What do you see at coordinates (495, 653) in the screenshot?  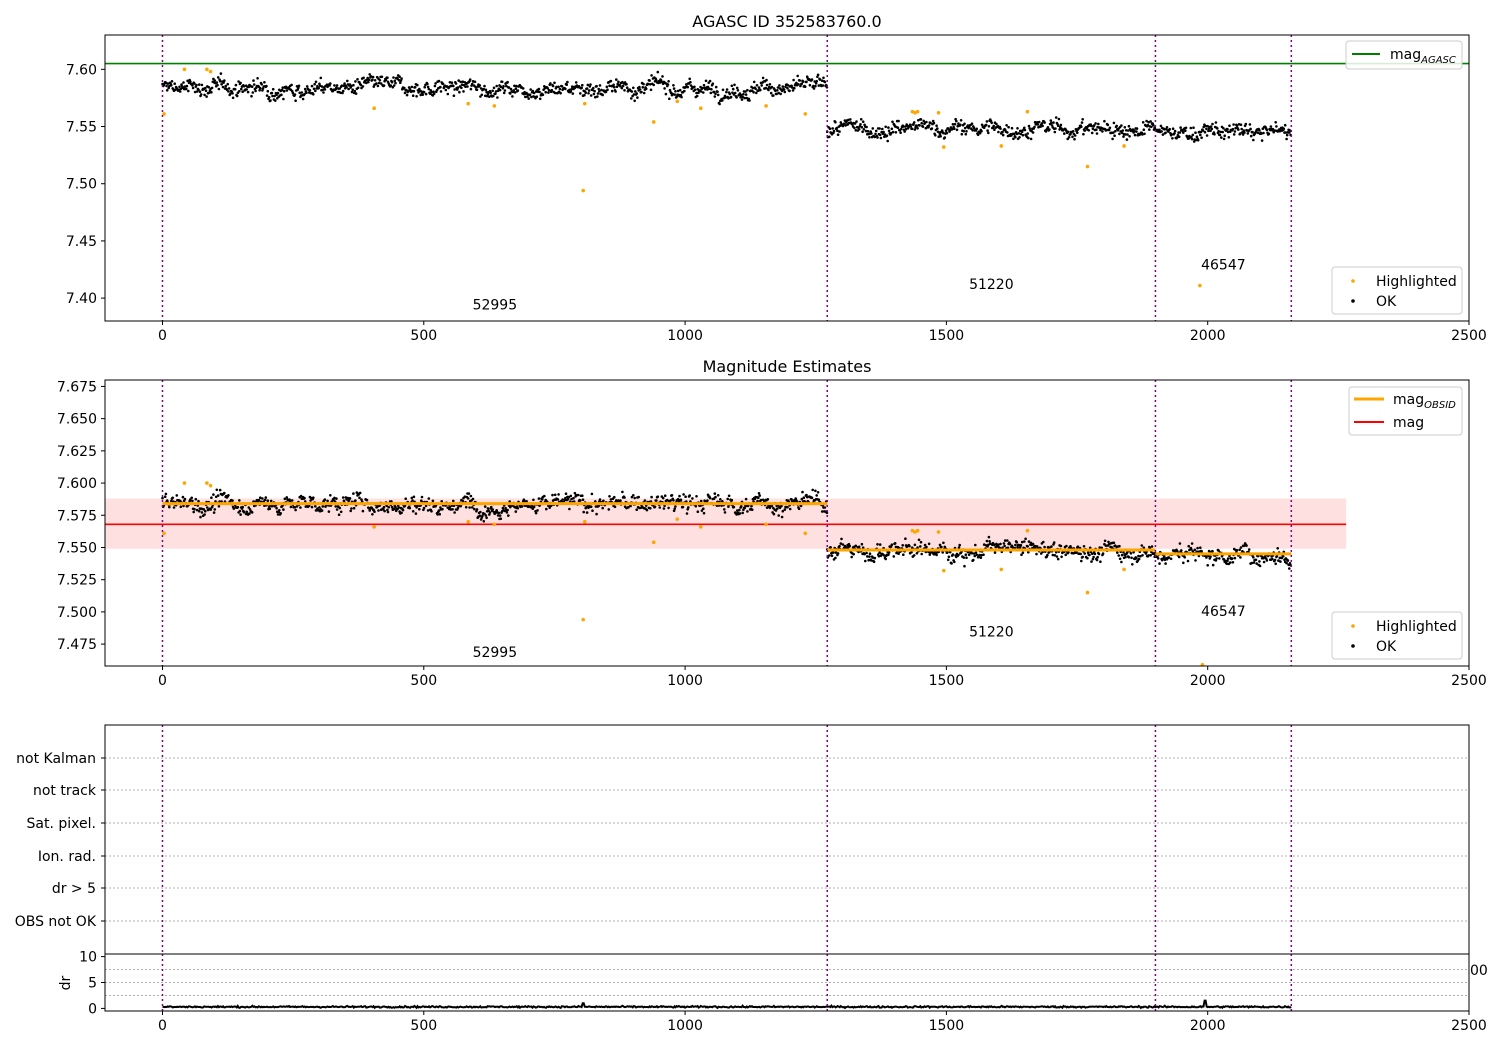 I see `obsid-label: 52995` at bounding box center [495, 653].